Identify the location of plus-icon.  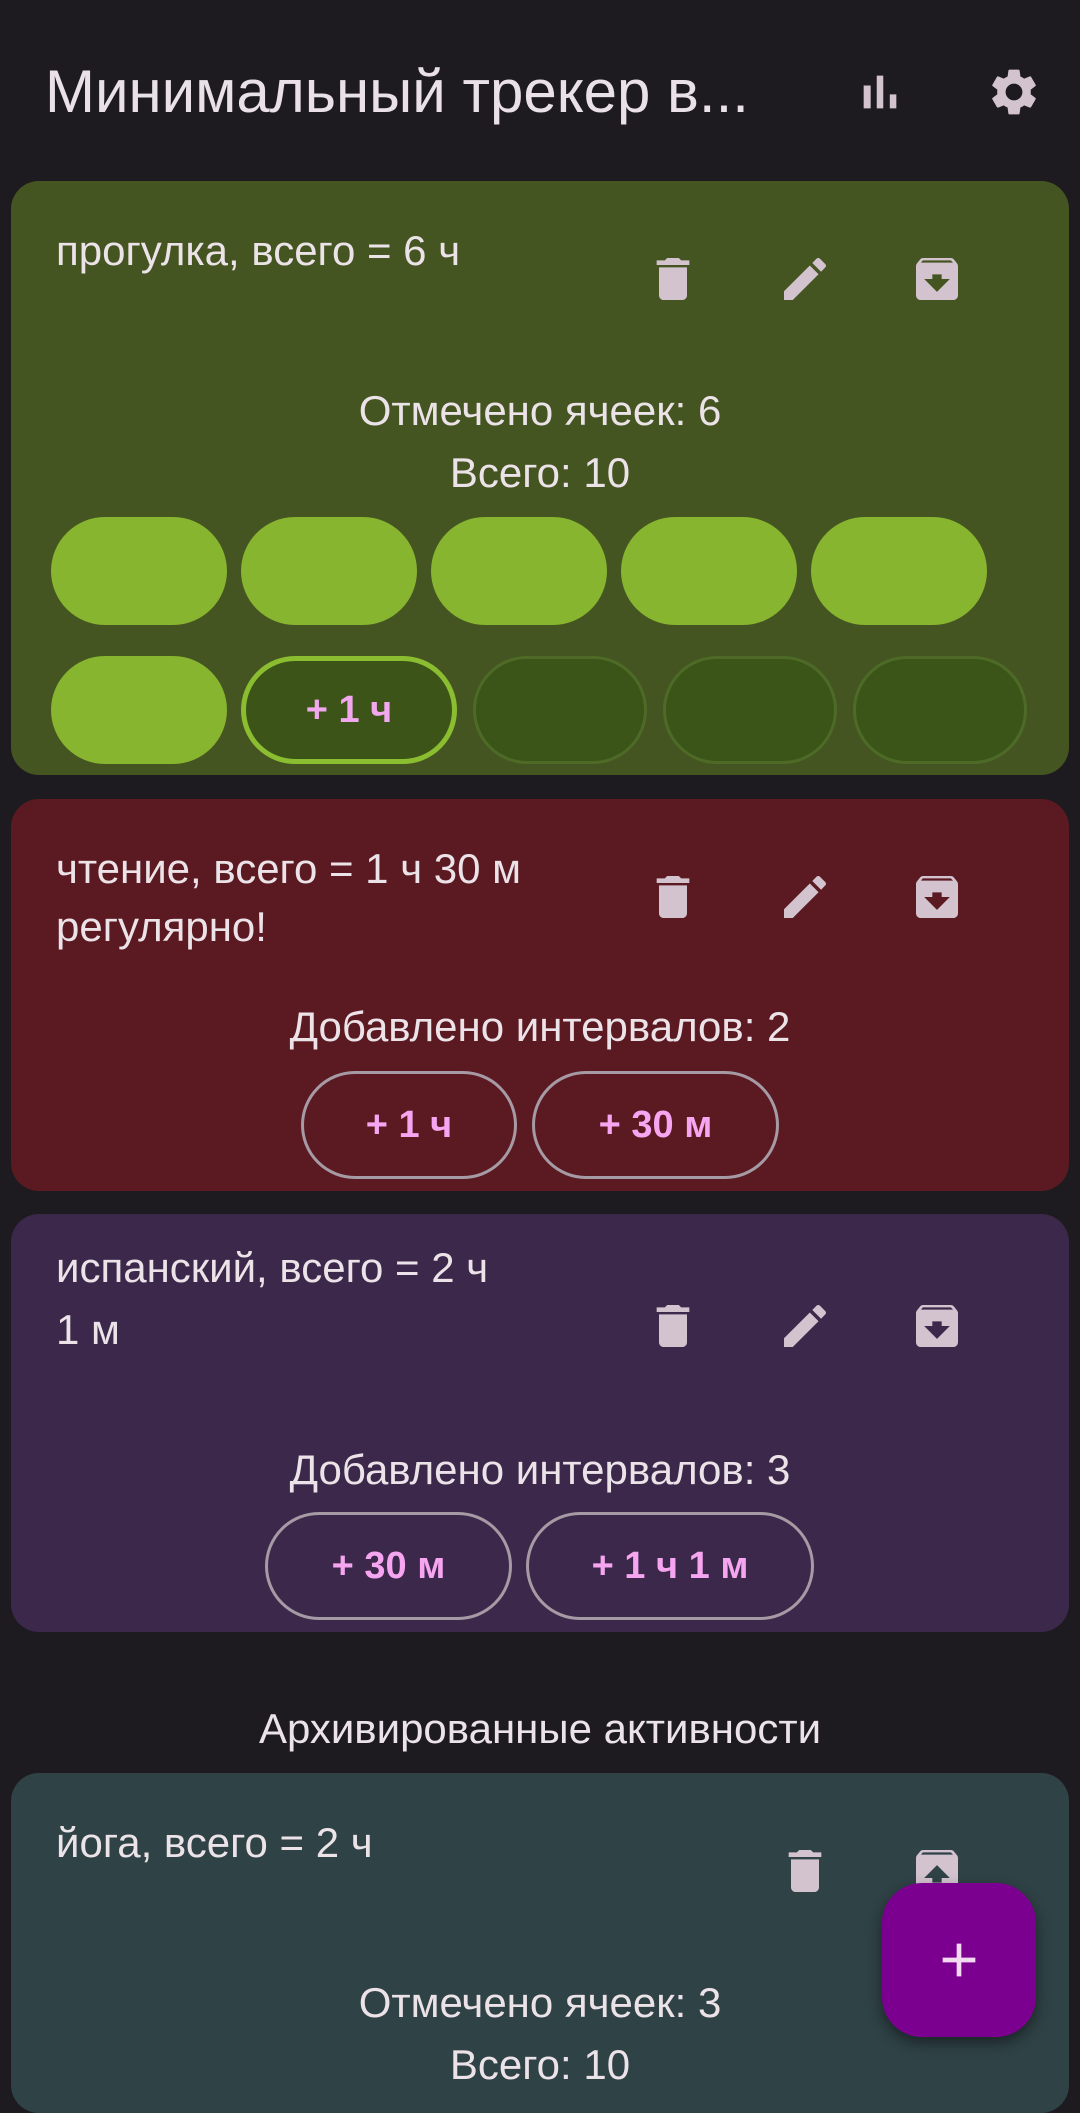
(959, 1960).